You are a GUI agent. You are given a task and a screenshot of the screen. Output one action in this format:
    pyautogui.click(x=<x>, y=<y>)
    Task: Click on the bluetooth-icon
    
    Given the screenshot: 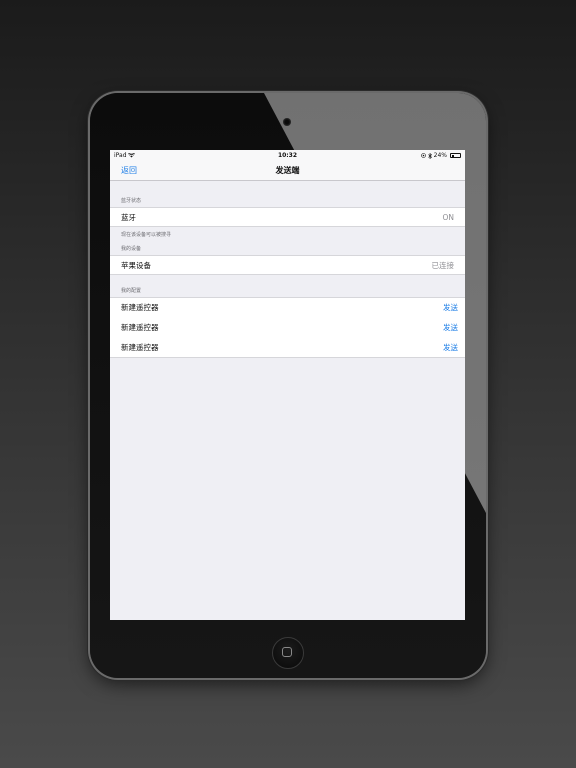 What is the action you would take?
    pyautogui.click(x=429, y=155)
    